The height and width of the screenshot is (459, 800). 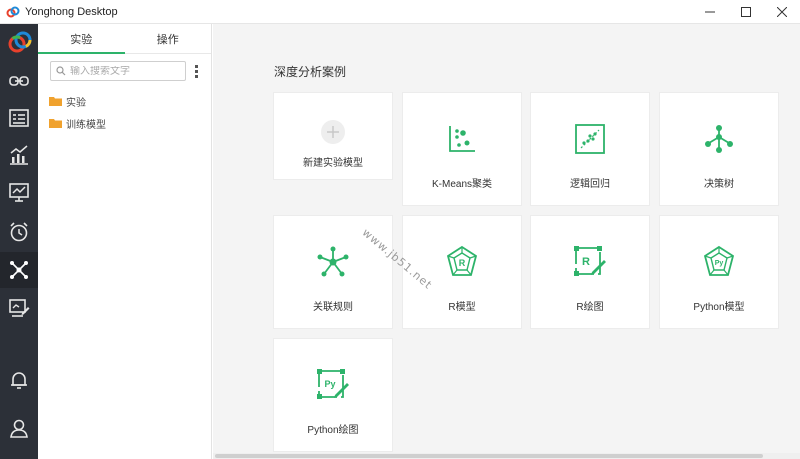 I want to click on title-bar: Yonghong Desktop, so click(x=400, y=12).